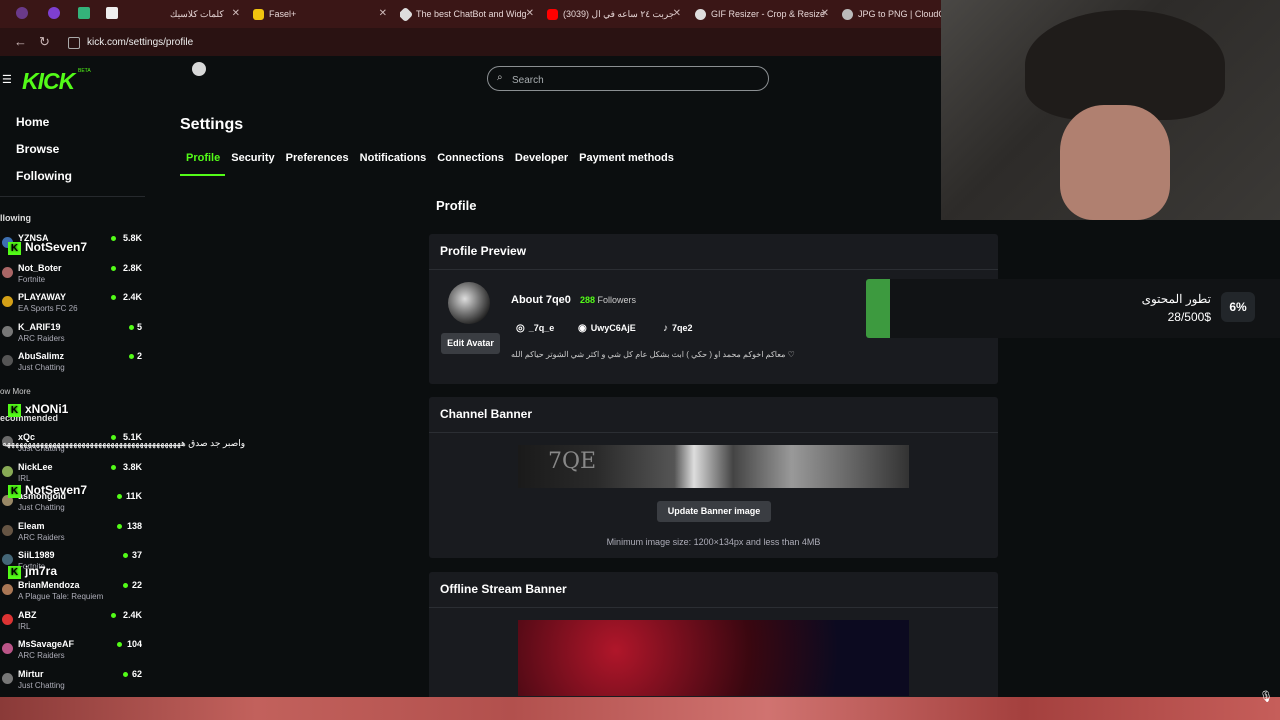 Image resolution: width=1280 pixels, height=720 pixels. What do you see at coordinates (133, 496) in the screenshot?
I see `viewer-count: 11K` at bounding box center [133, 496].